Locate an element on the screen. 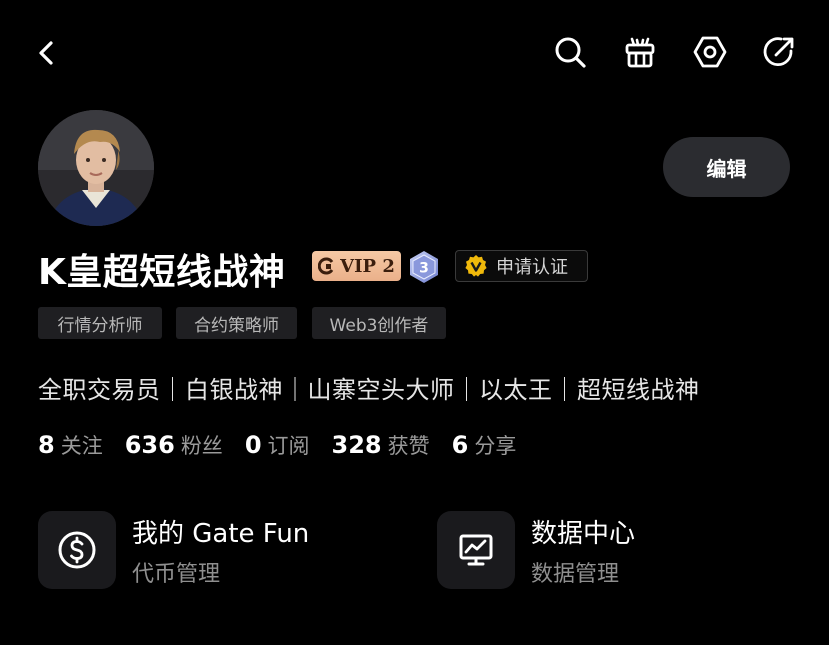 The image size is (829, 645). stat-label: 获赞 is located at coordinates (408, 446).